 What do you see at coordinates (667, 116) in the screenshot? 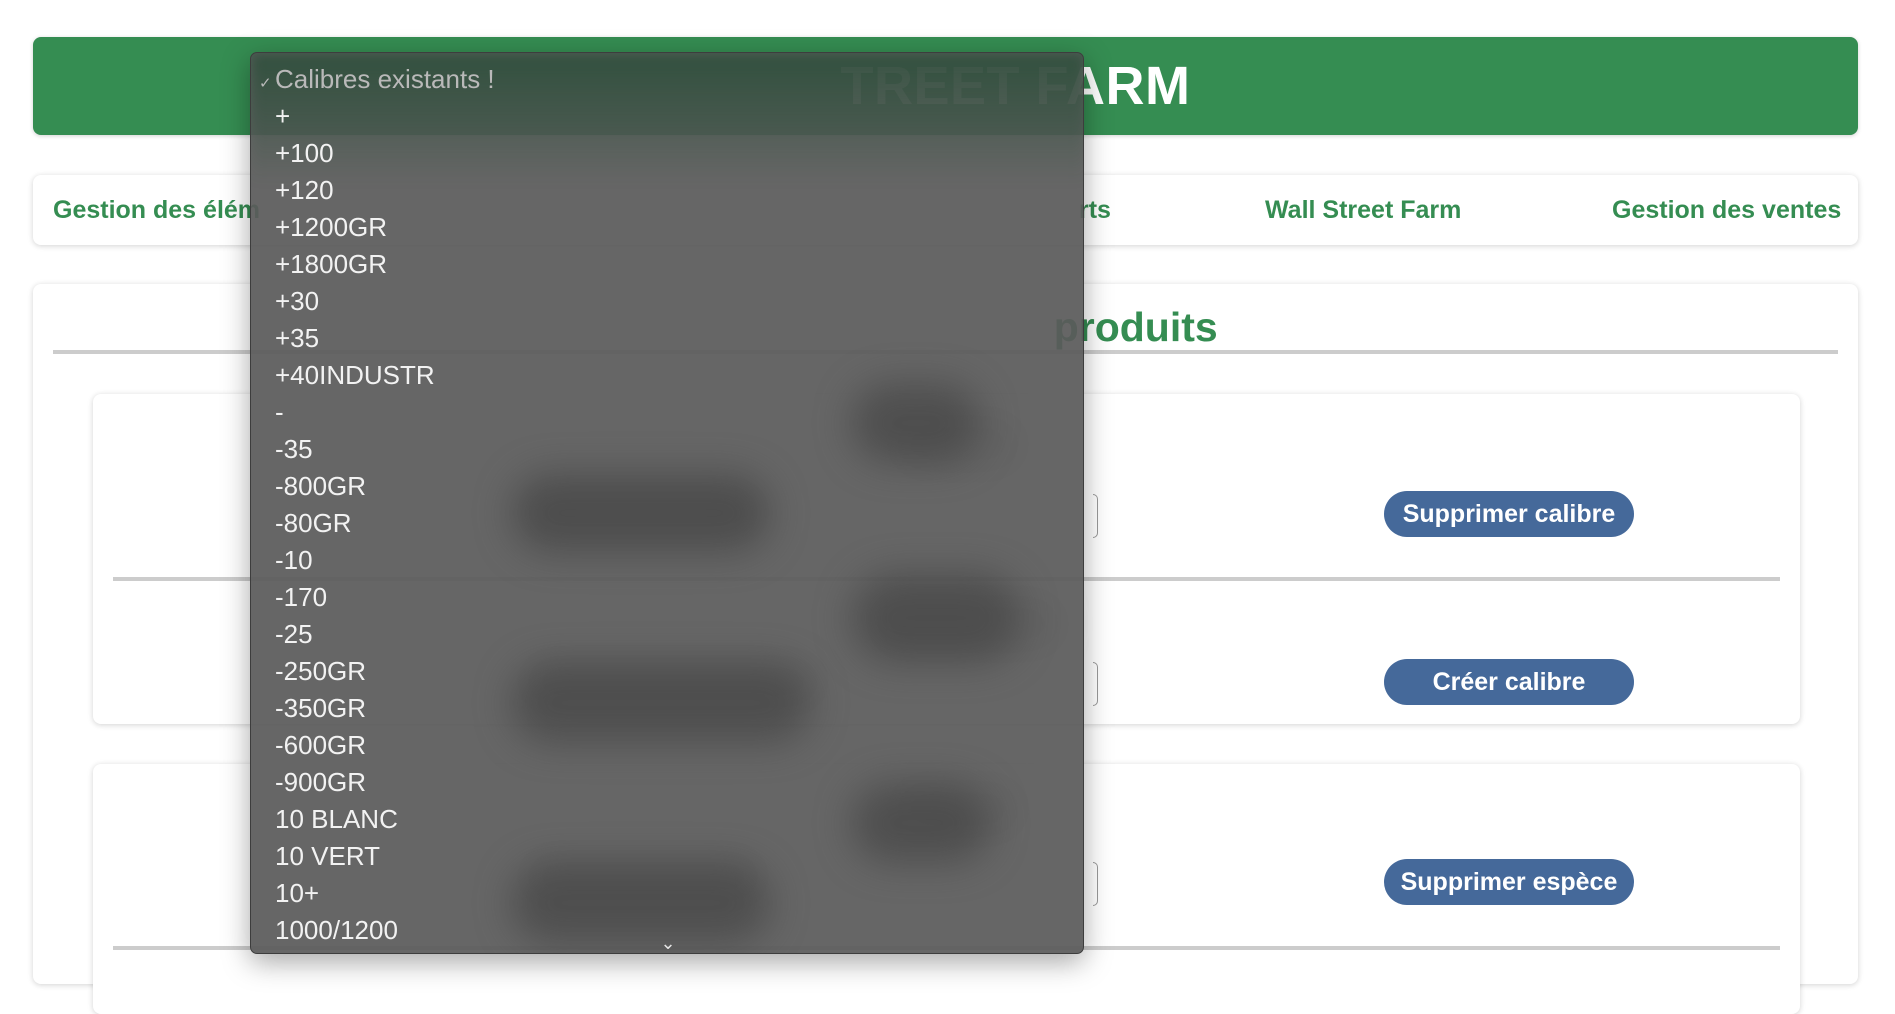
I see `dropdown-option: +` at bounding box center [667, 116].